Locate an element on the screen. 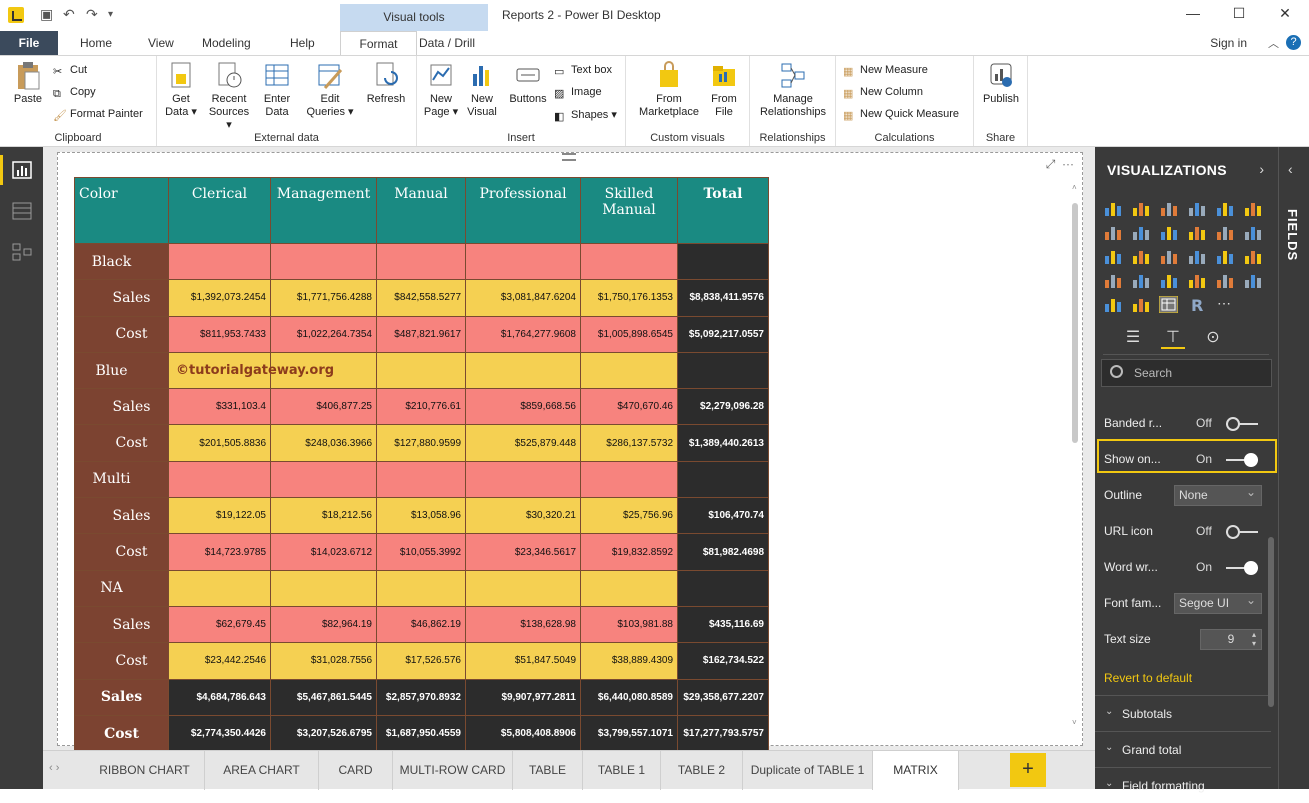 This screenshot has height=803, width=1309. pie-icon is located at coordinates (1168, 256).